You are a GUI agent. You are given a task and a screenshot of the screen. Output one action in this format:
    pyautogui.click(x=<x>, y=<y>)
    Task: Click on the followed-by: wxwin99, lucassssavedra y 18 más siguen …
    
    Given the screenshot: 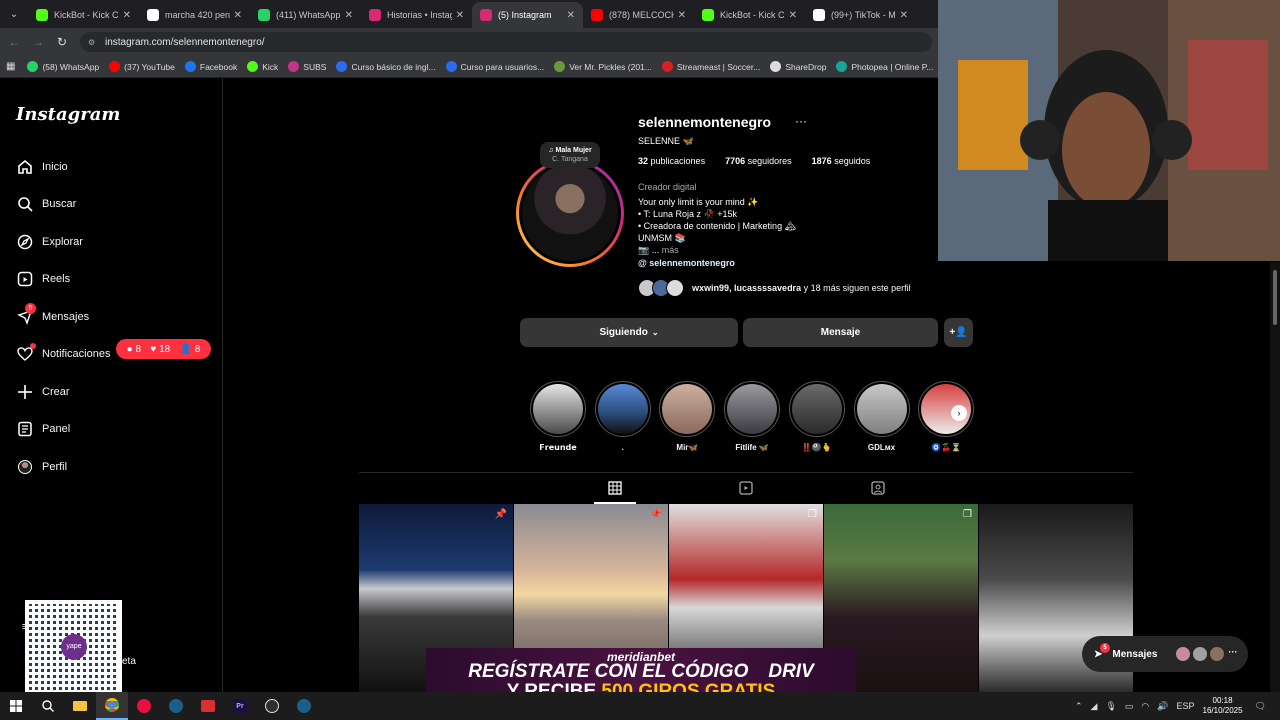 What is the action you would take?
    pyautogui.click(x=774, y=288)
    